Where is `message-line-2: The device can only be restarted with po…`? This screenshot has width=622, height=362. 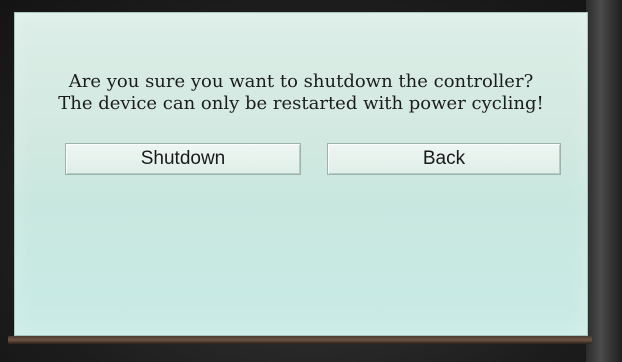 message-line-2: The device can only be restarted with po… is located at coordinates (301, 103).